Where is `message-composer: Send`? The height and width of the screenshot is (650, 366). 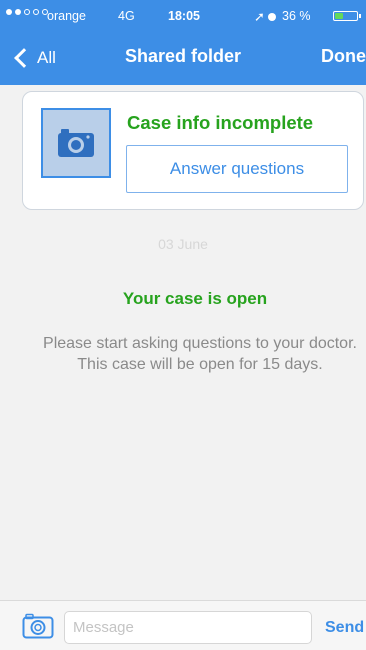
message-composer: Send is located at coordinates (183, 625).